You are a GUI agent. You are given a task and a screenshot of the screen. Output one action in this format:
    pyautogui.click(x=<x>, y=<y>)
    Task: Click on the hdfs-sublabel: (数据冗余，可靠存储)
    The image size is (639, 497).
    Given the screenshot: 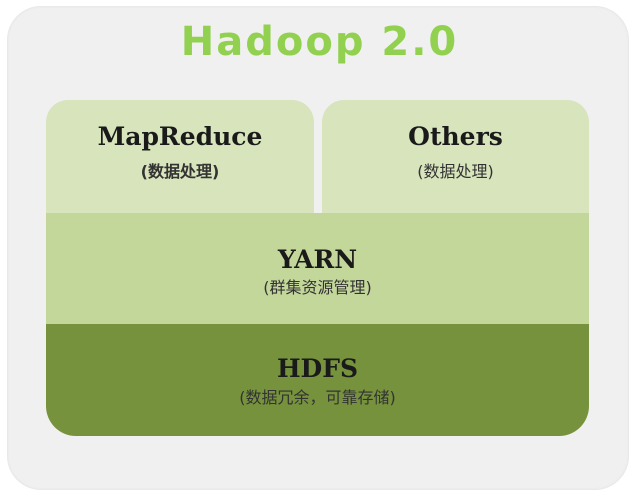 What is the action you would take?
    pyautogui.click(x=317, y=397)
    